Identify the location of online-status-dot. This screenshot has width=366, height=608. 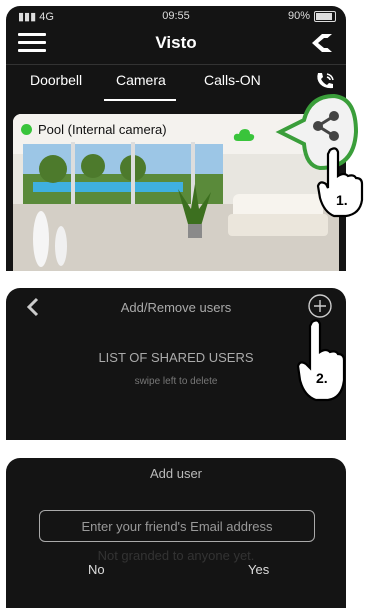
(26, 129).